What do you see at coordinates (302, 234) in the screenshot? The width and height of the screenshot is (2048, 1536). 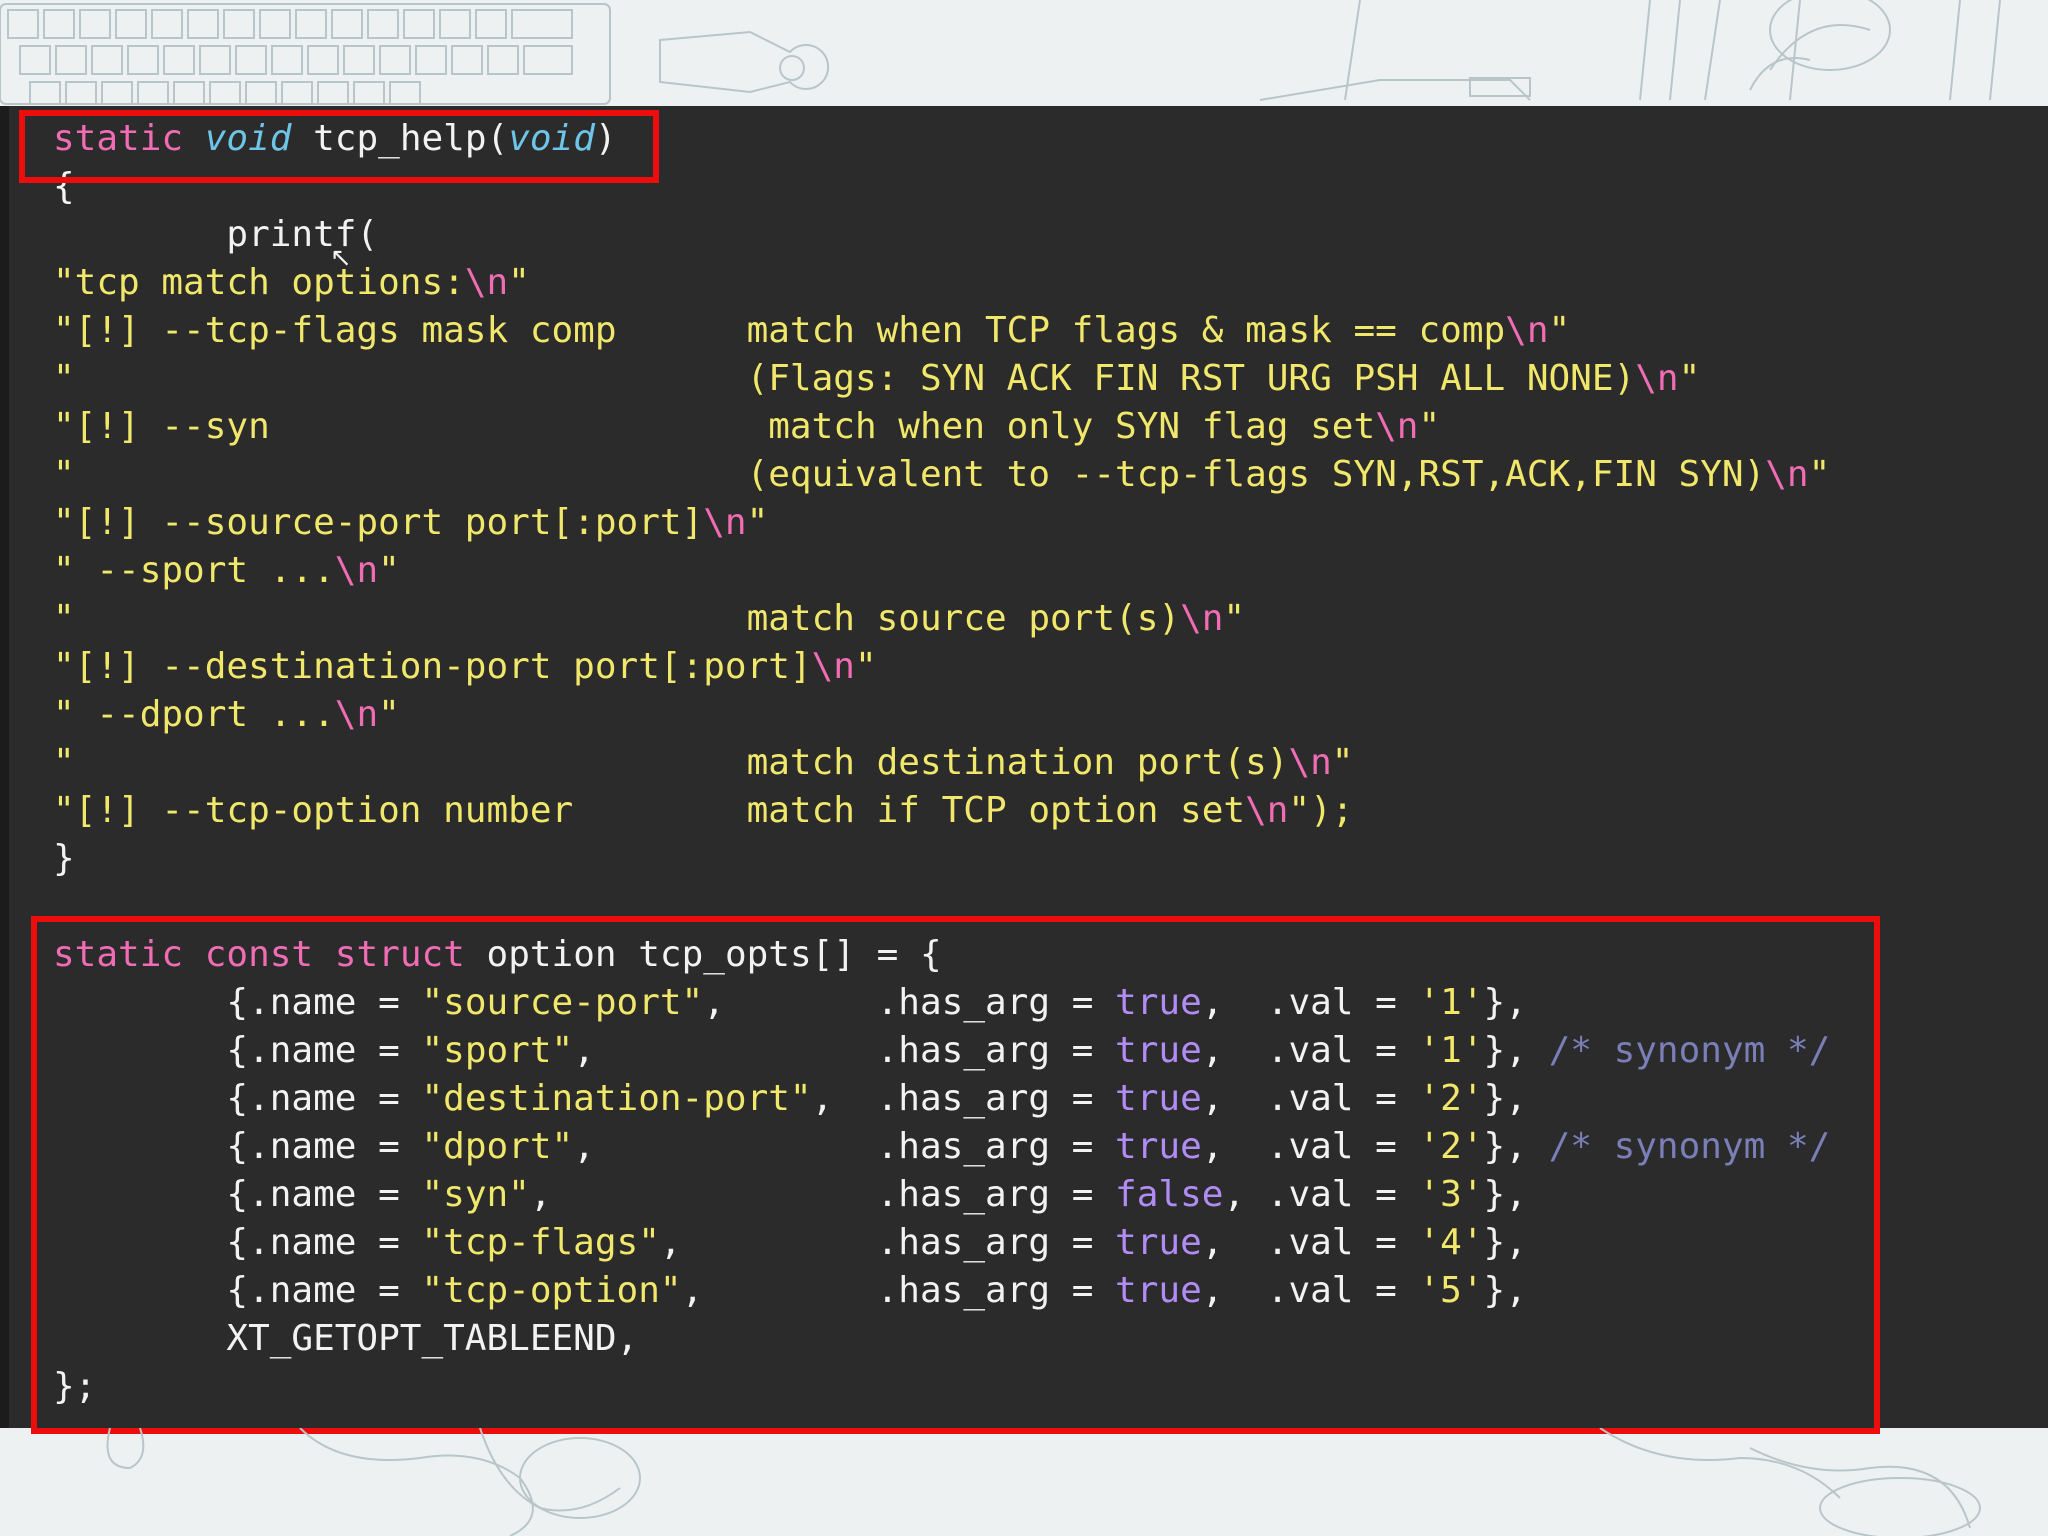 I see `code-line-printf: printf(` at bounding box center [302, 234].